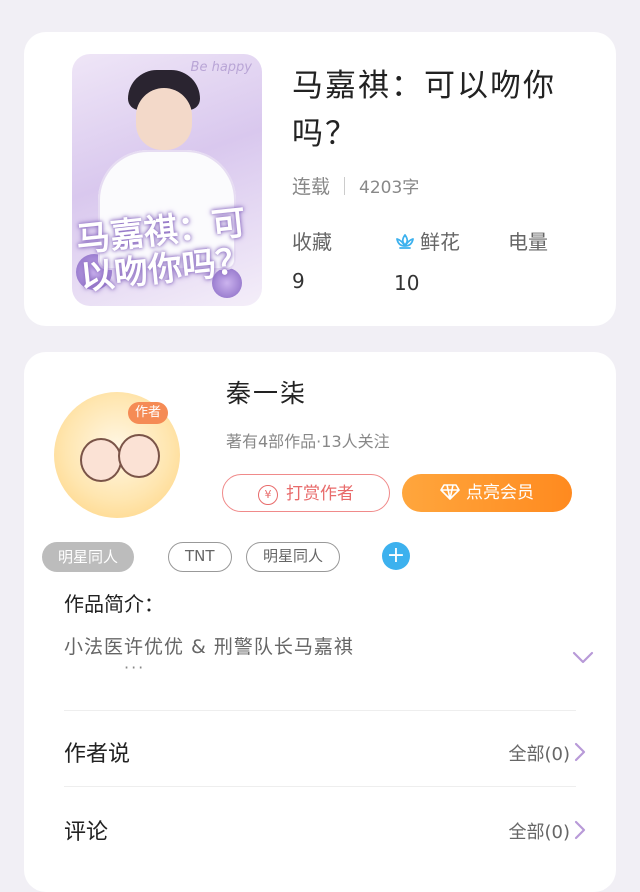  What do you see at coordinates (405, 244) in the screenshot?
I see `flower-icon` at bounding box center [405, 244].